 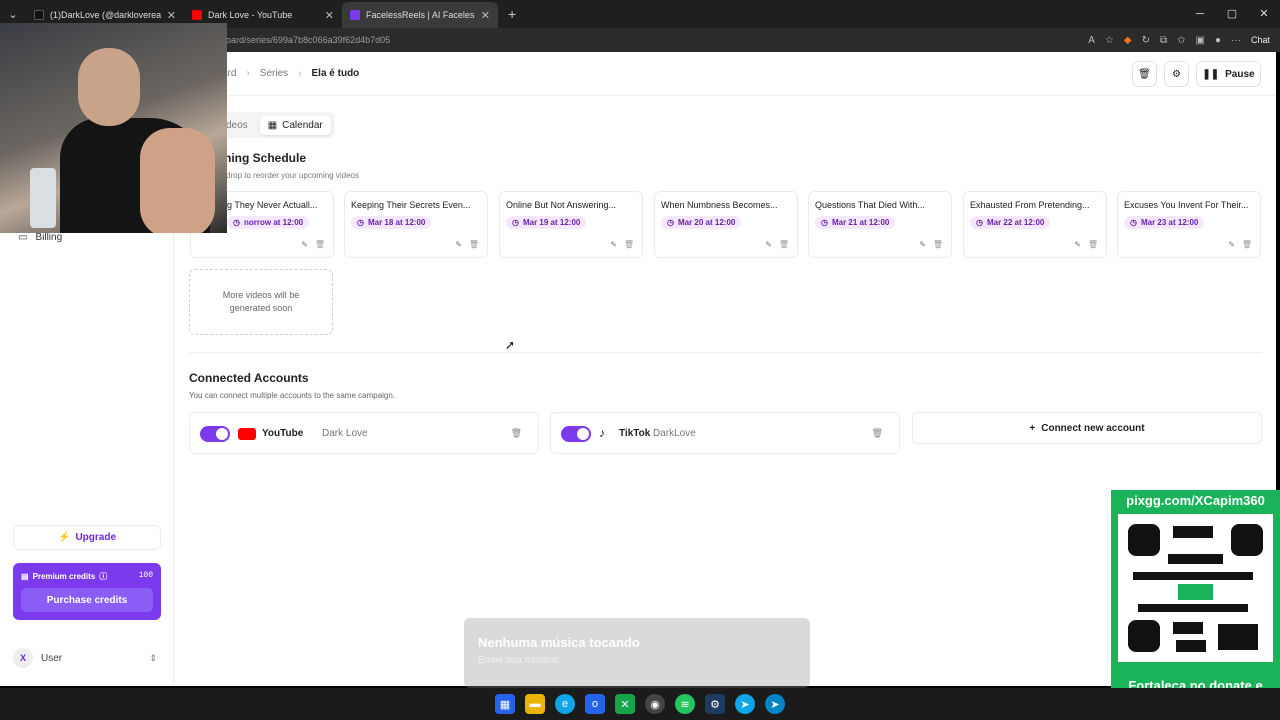 What do you see at coordinates (505, 704) in the screenshot?
I see `start-icon: ▦` at bounding box center [505, 704].